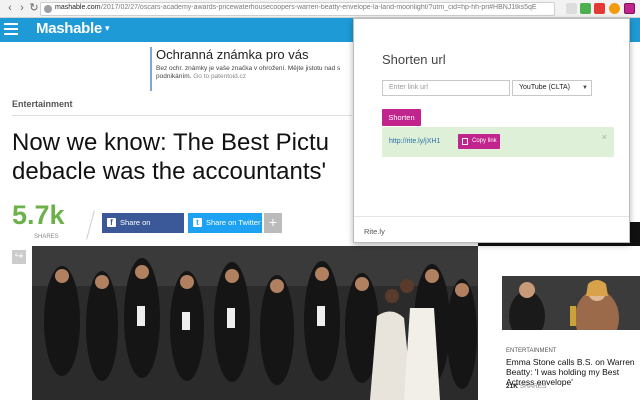 This screenshot has height=400, width=640. Describe the element at coordinates (78, 7) in the screenshot. I see `url-host: mashable.com` at that location.